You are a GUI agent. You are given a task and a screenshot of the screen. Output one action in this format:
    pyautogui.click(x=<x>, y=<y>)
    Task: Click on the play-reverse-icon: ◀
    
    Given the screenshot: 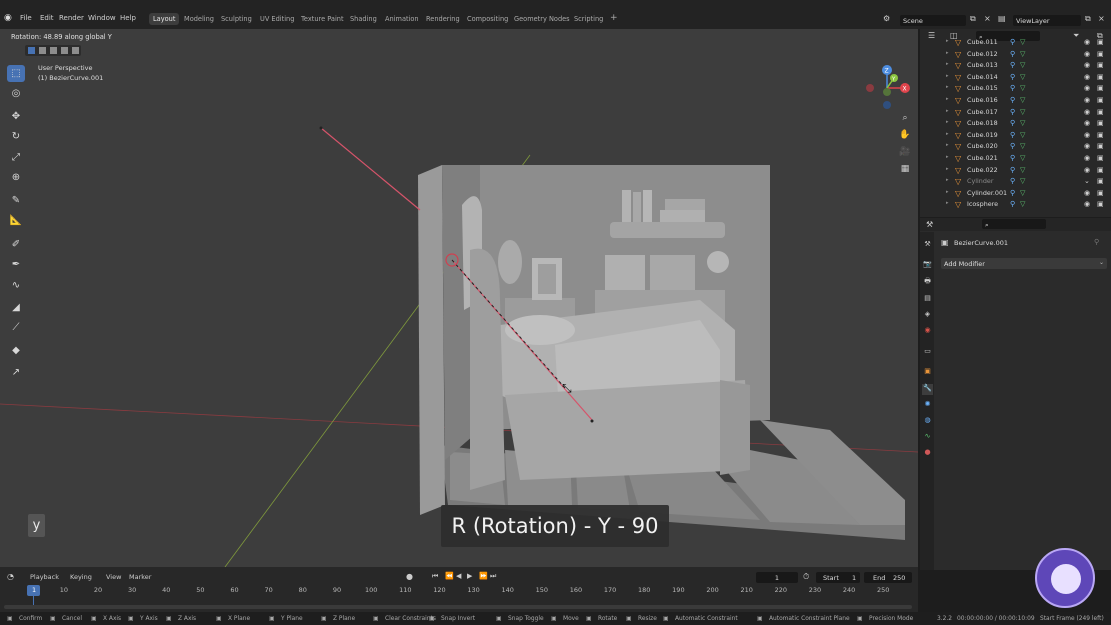 What is the action you would take?
    pyautogui.click(x=458, y=576)
    